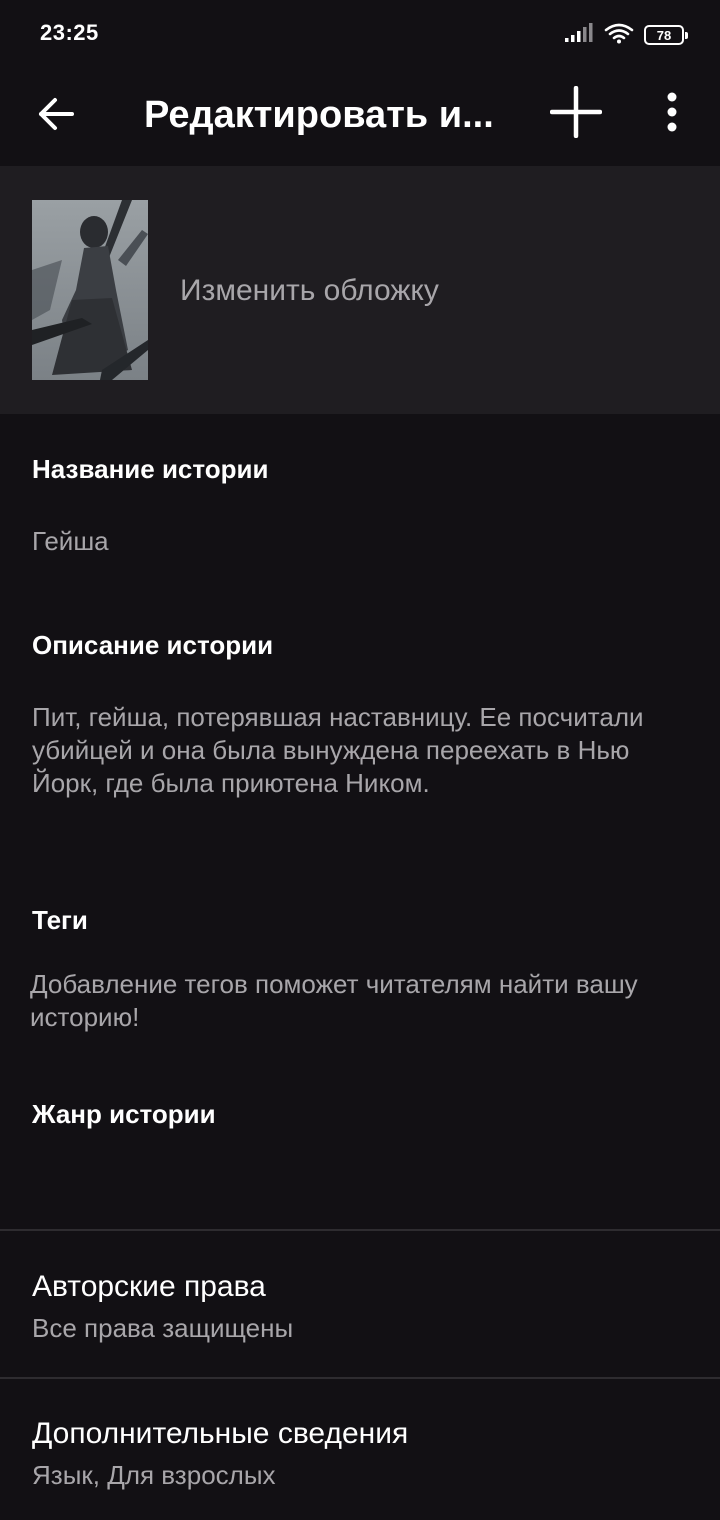 This screenshot has height=1520, width=720. I want to click on wifi-icon, so click(619, 35).